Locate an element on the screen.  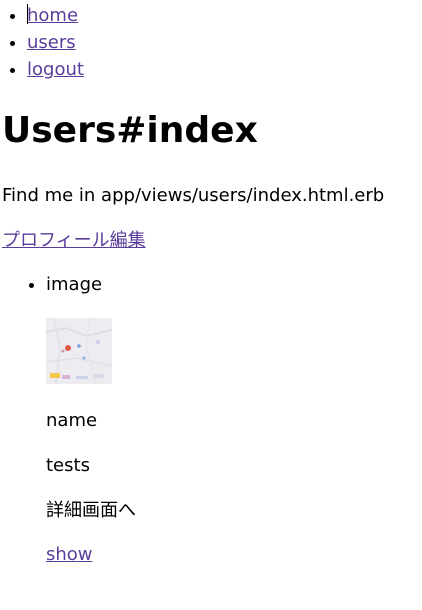
nav-item-users: users is located at coordinates (55, 42).